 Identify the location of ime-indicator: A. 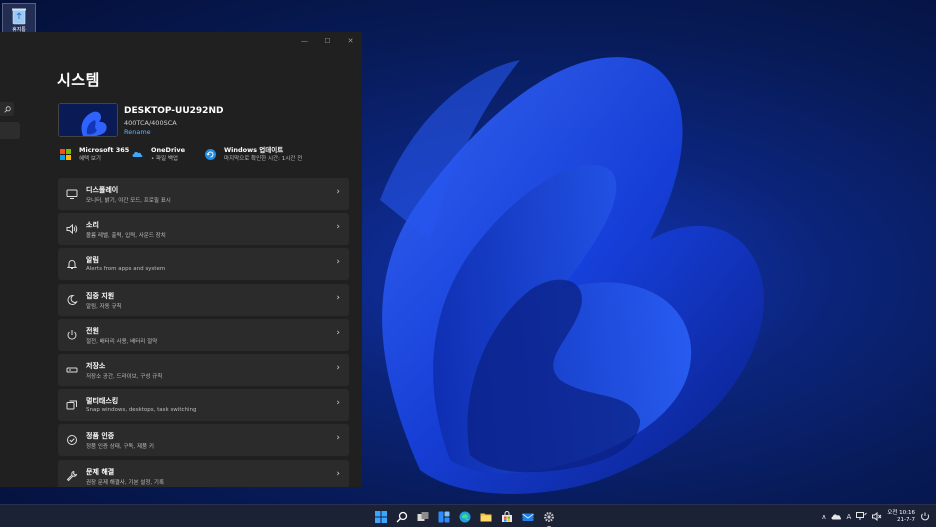
(848, 517).